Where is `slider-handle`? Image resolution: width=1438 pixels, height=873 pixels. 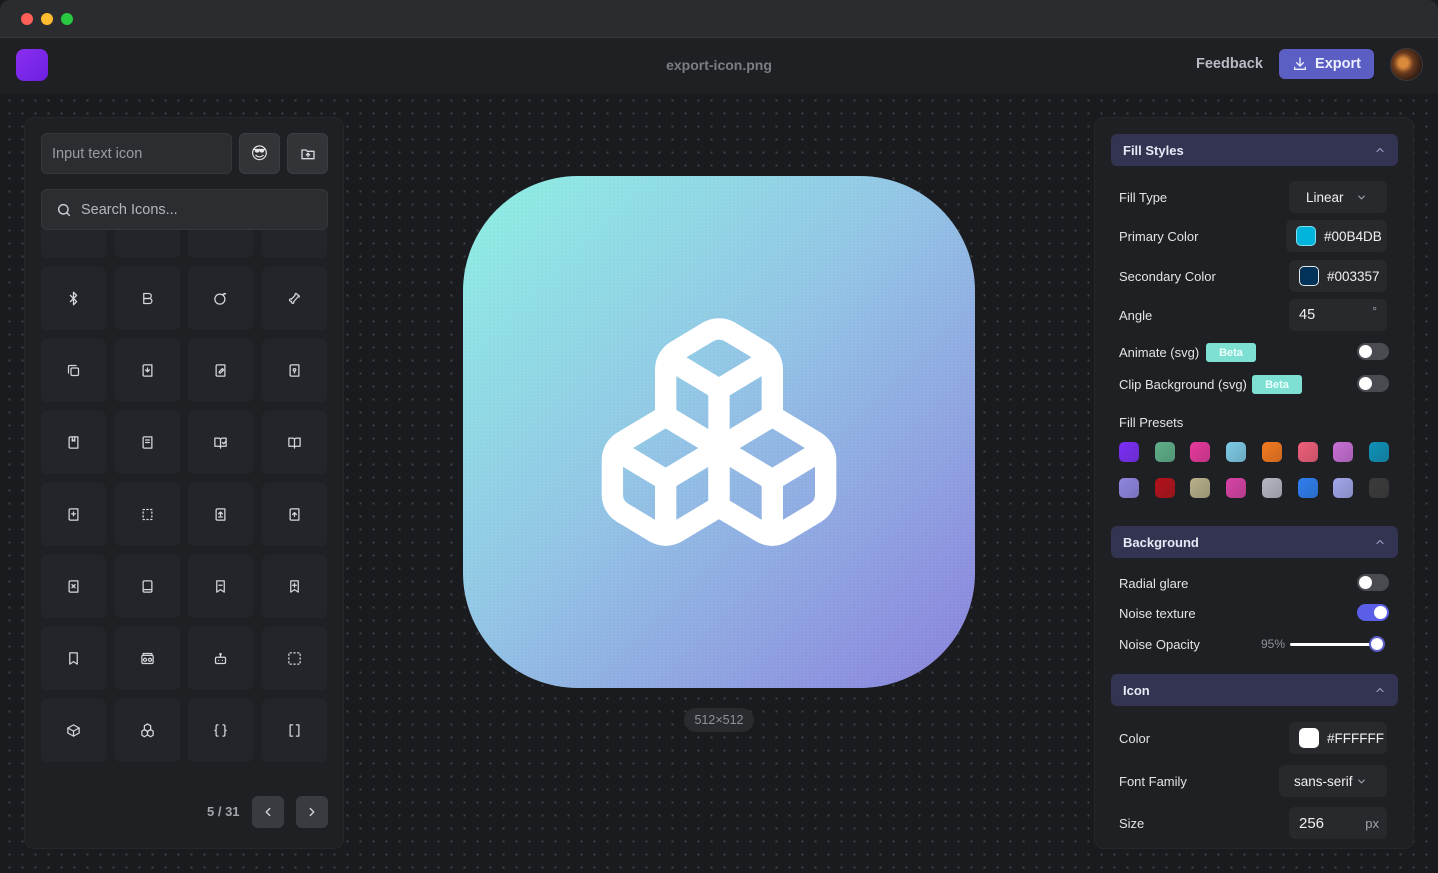
slider-handle is located at coordinates (1377, 644).